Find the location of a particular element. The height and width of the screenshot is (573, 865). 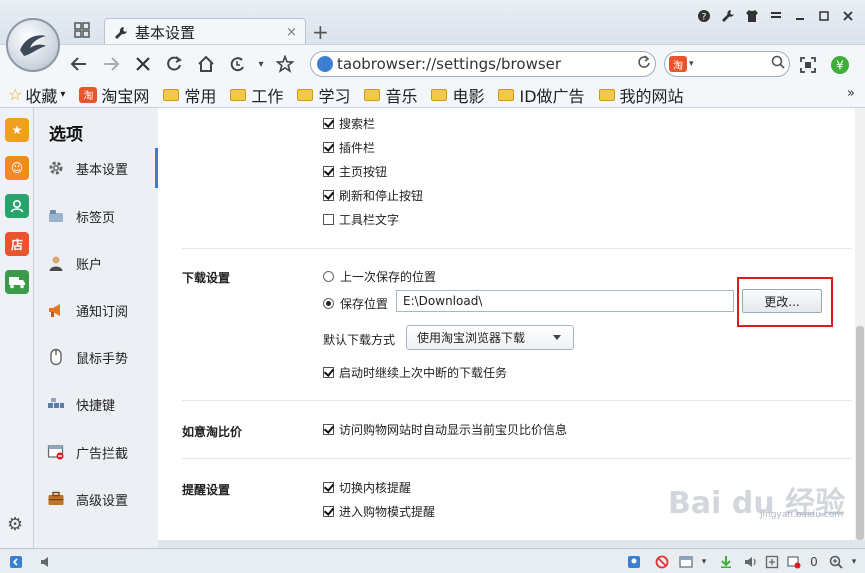

search-box: 淘 ▾ is located at coordinates (727, 64).